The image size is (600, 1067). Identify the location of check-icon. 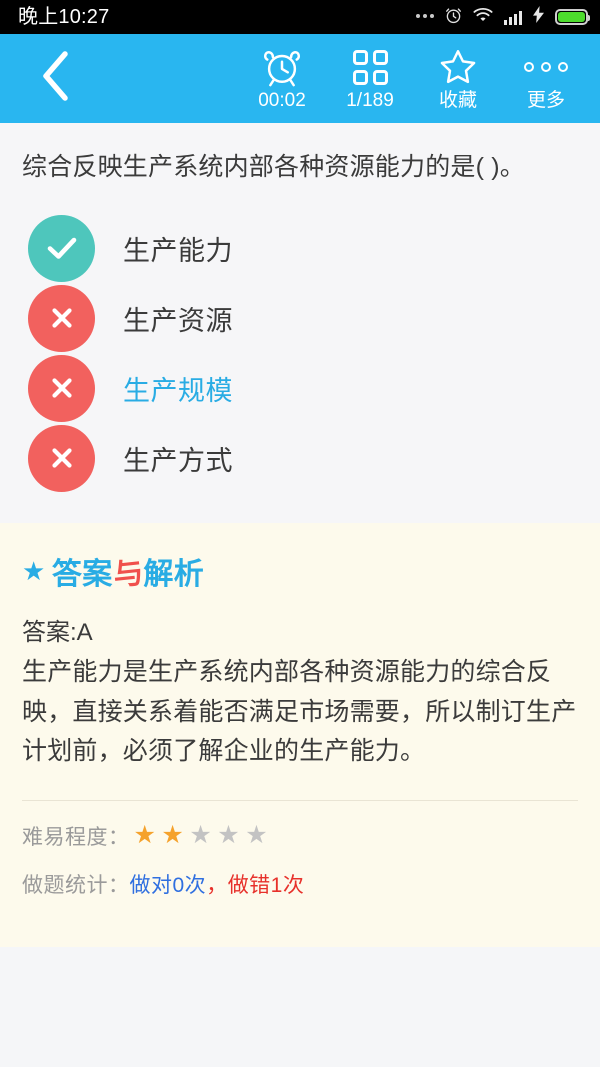
(61, 248).